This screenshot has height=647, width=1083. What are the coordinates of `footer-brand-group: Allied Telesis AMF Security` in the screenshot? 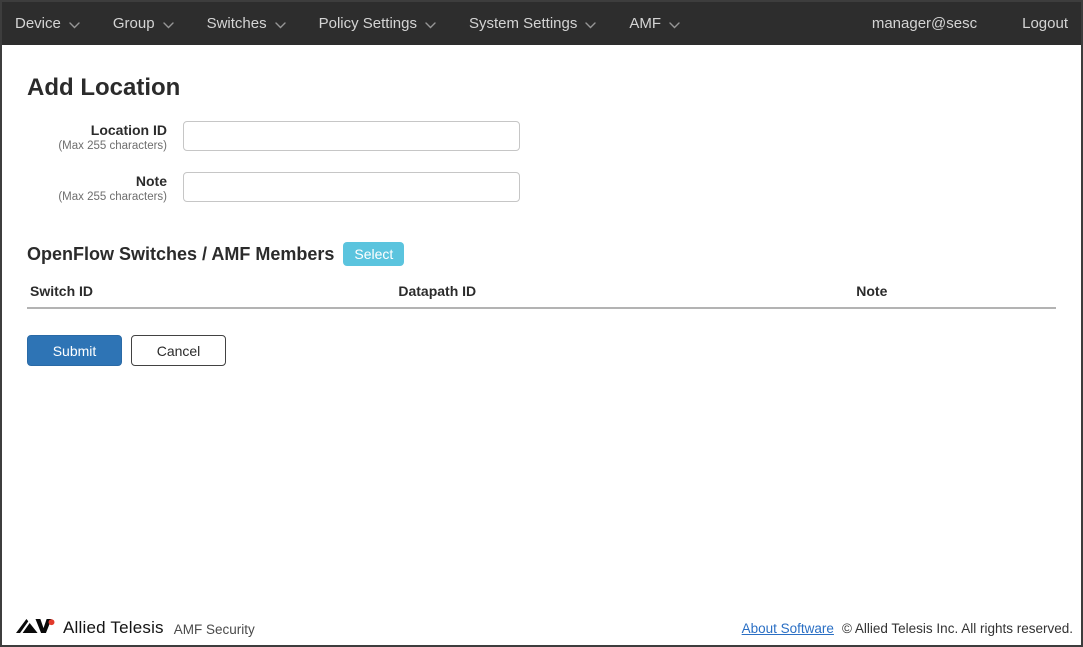 It's located at (135, 627).